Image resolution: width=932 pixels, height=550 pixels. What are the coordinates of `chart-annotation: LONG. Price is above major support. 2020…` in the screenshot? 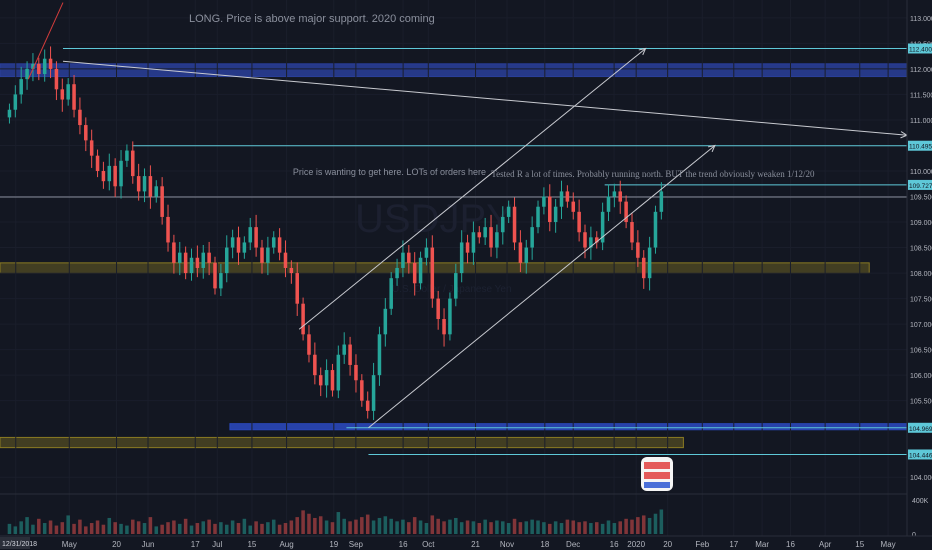 It's located at (312, 19).